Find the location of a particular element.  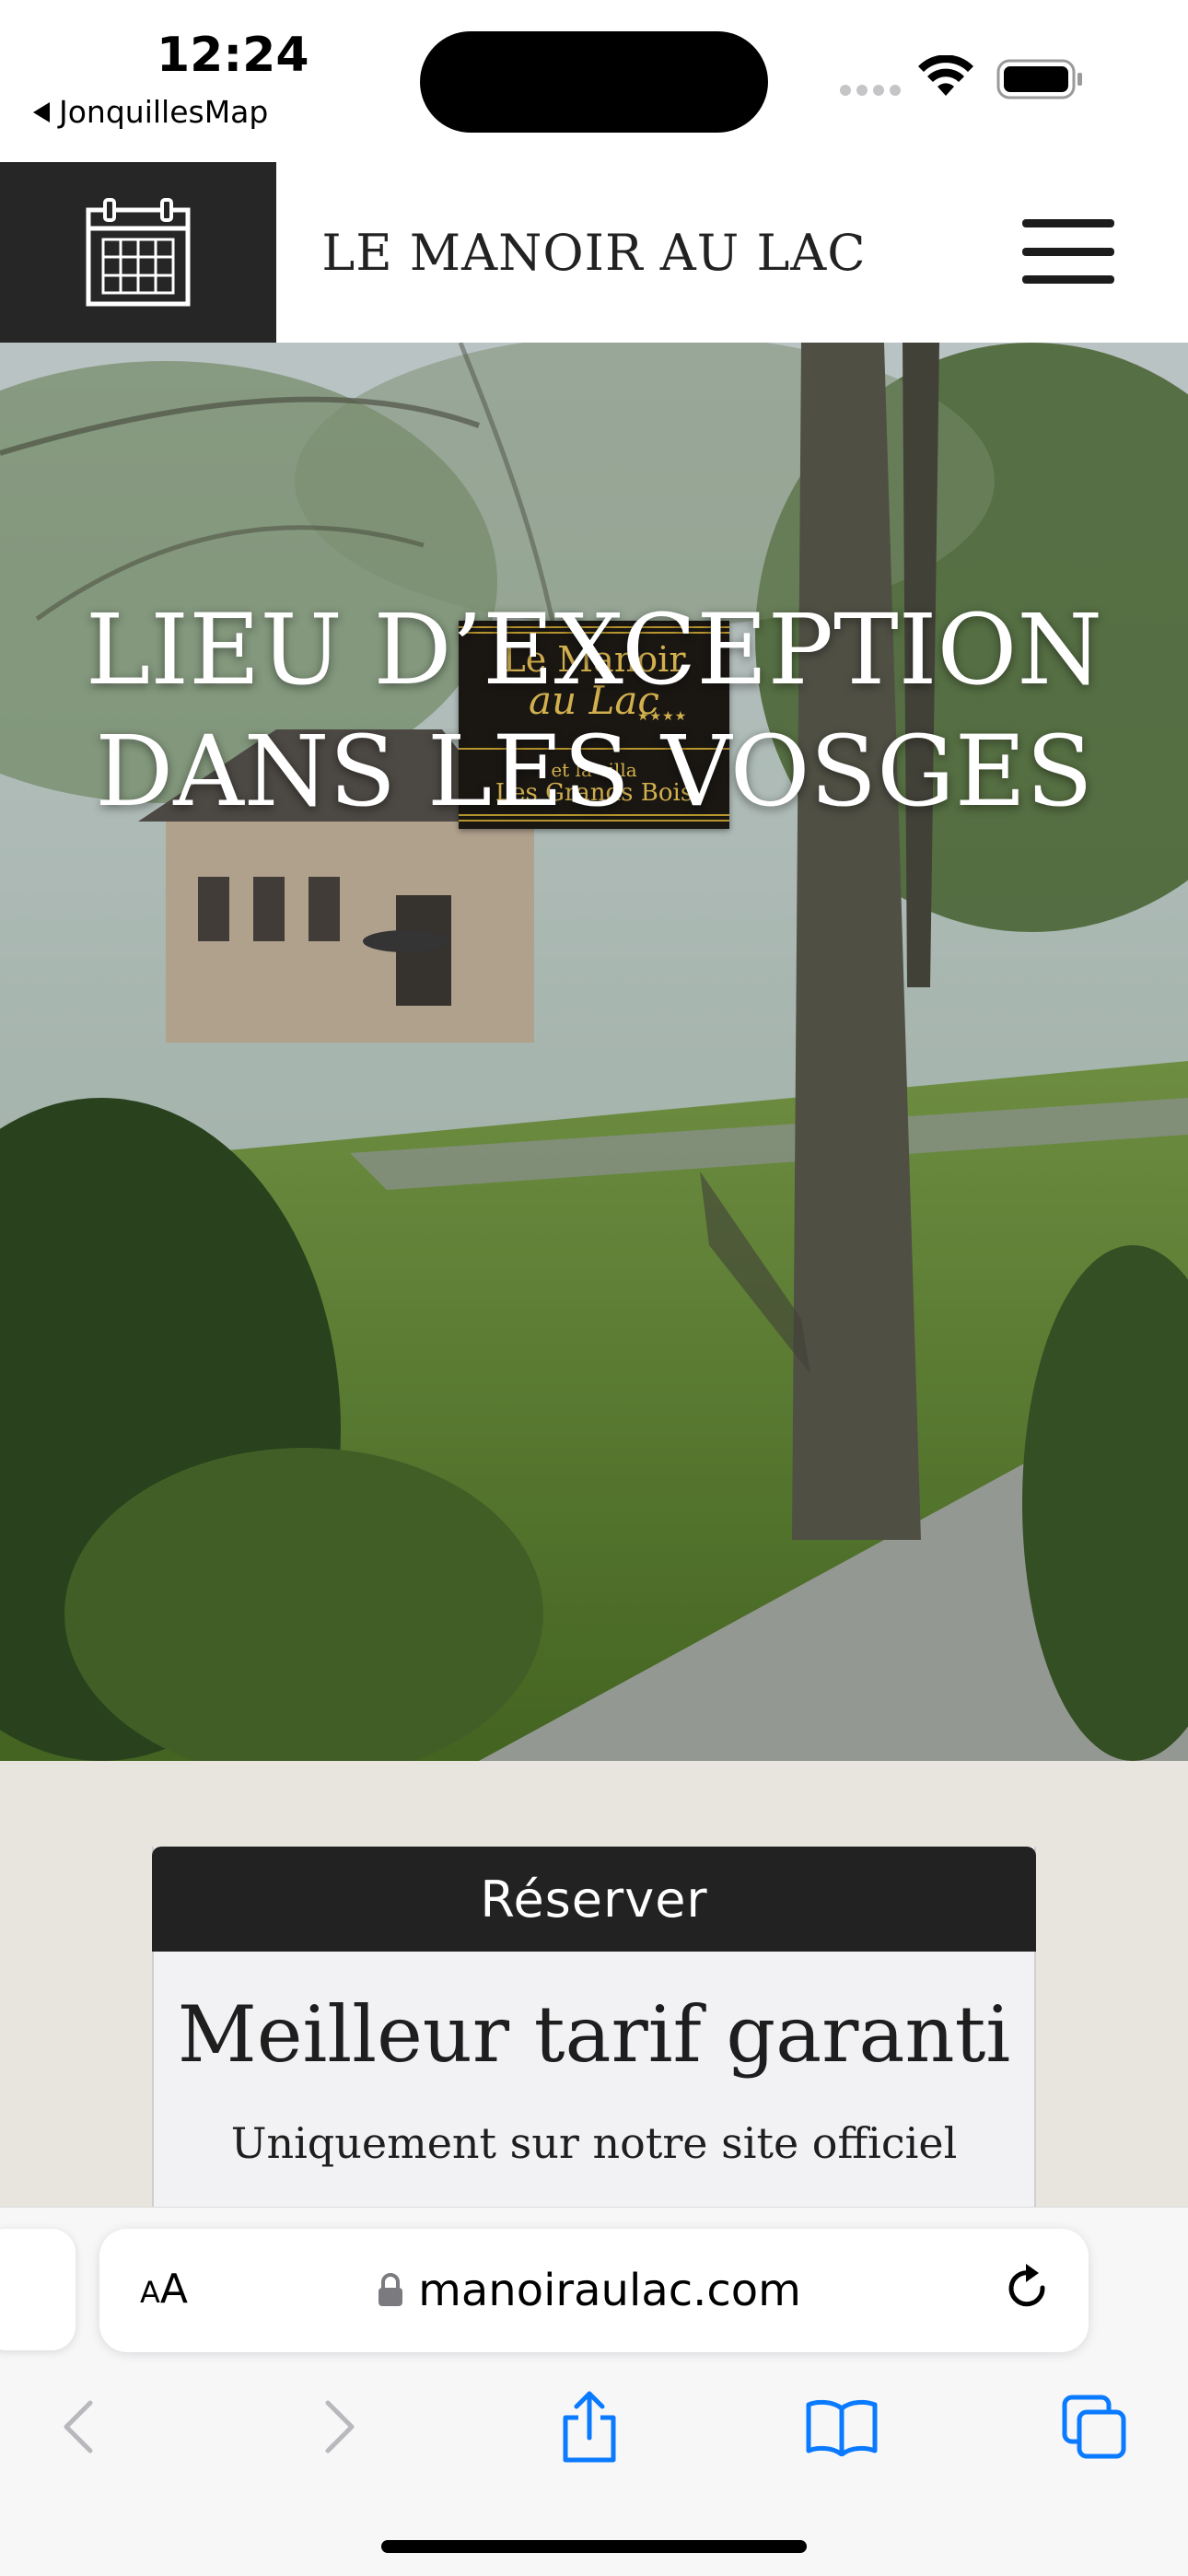

tabs-button is located at coordinates (1094, 2427).